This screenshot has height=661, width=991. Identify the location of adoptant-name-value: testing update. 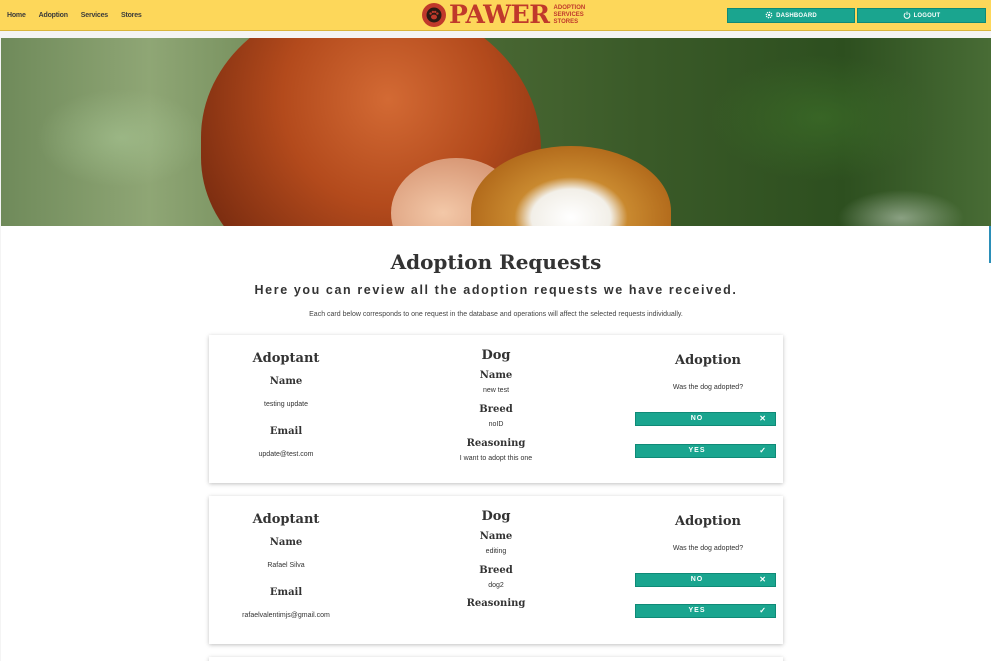
(286, 404).